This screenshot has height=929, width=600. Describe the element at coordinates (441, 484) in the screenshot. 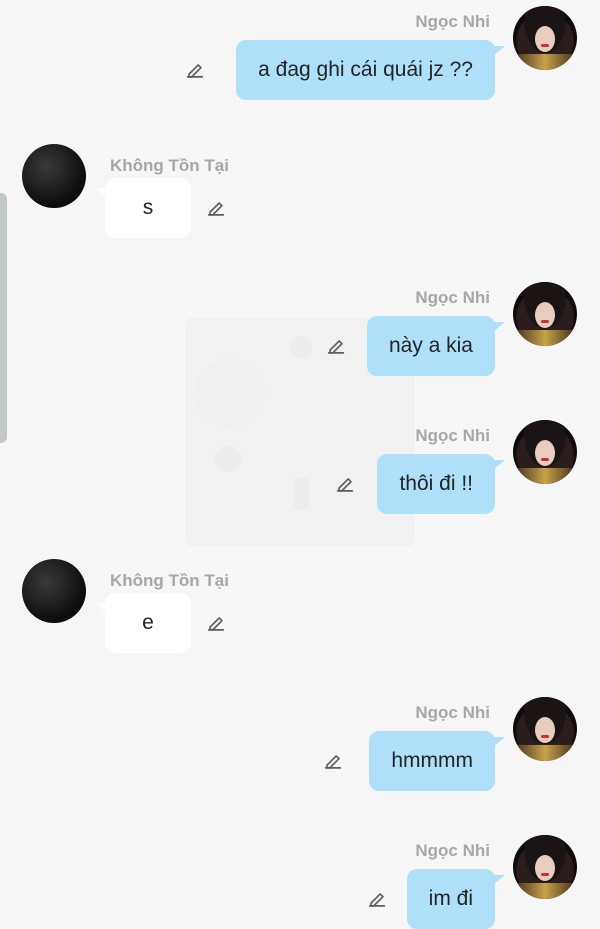

I see `message-bubble: thôi đi !!` at that location.